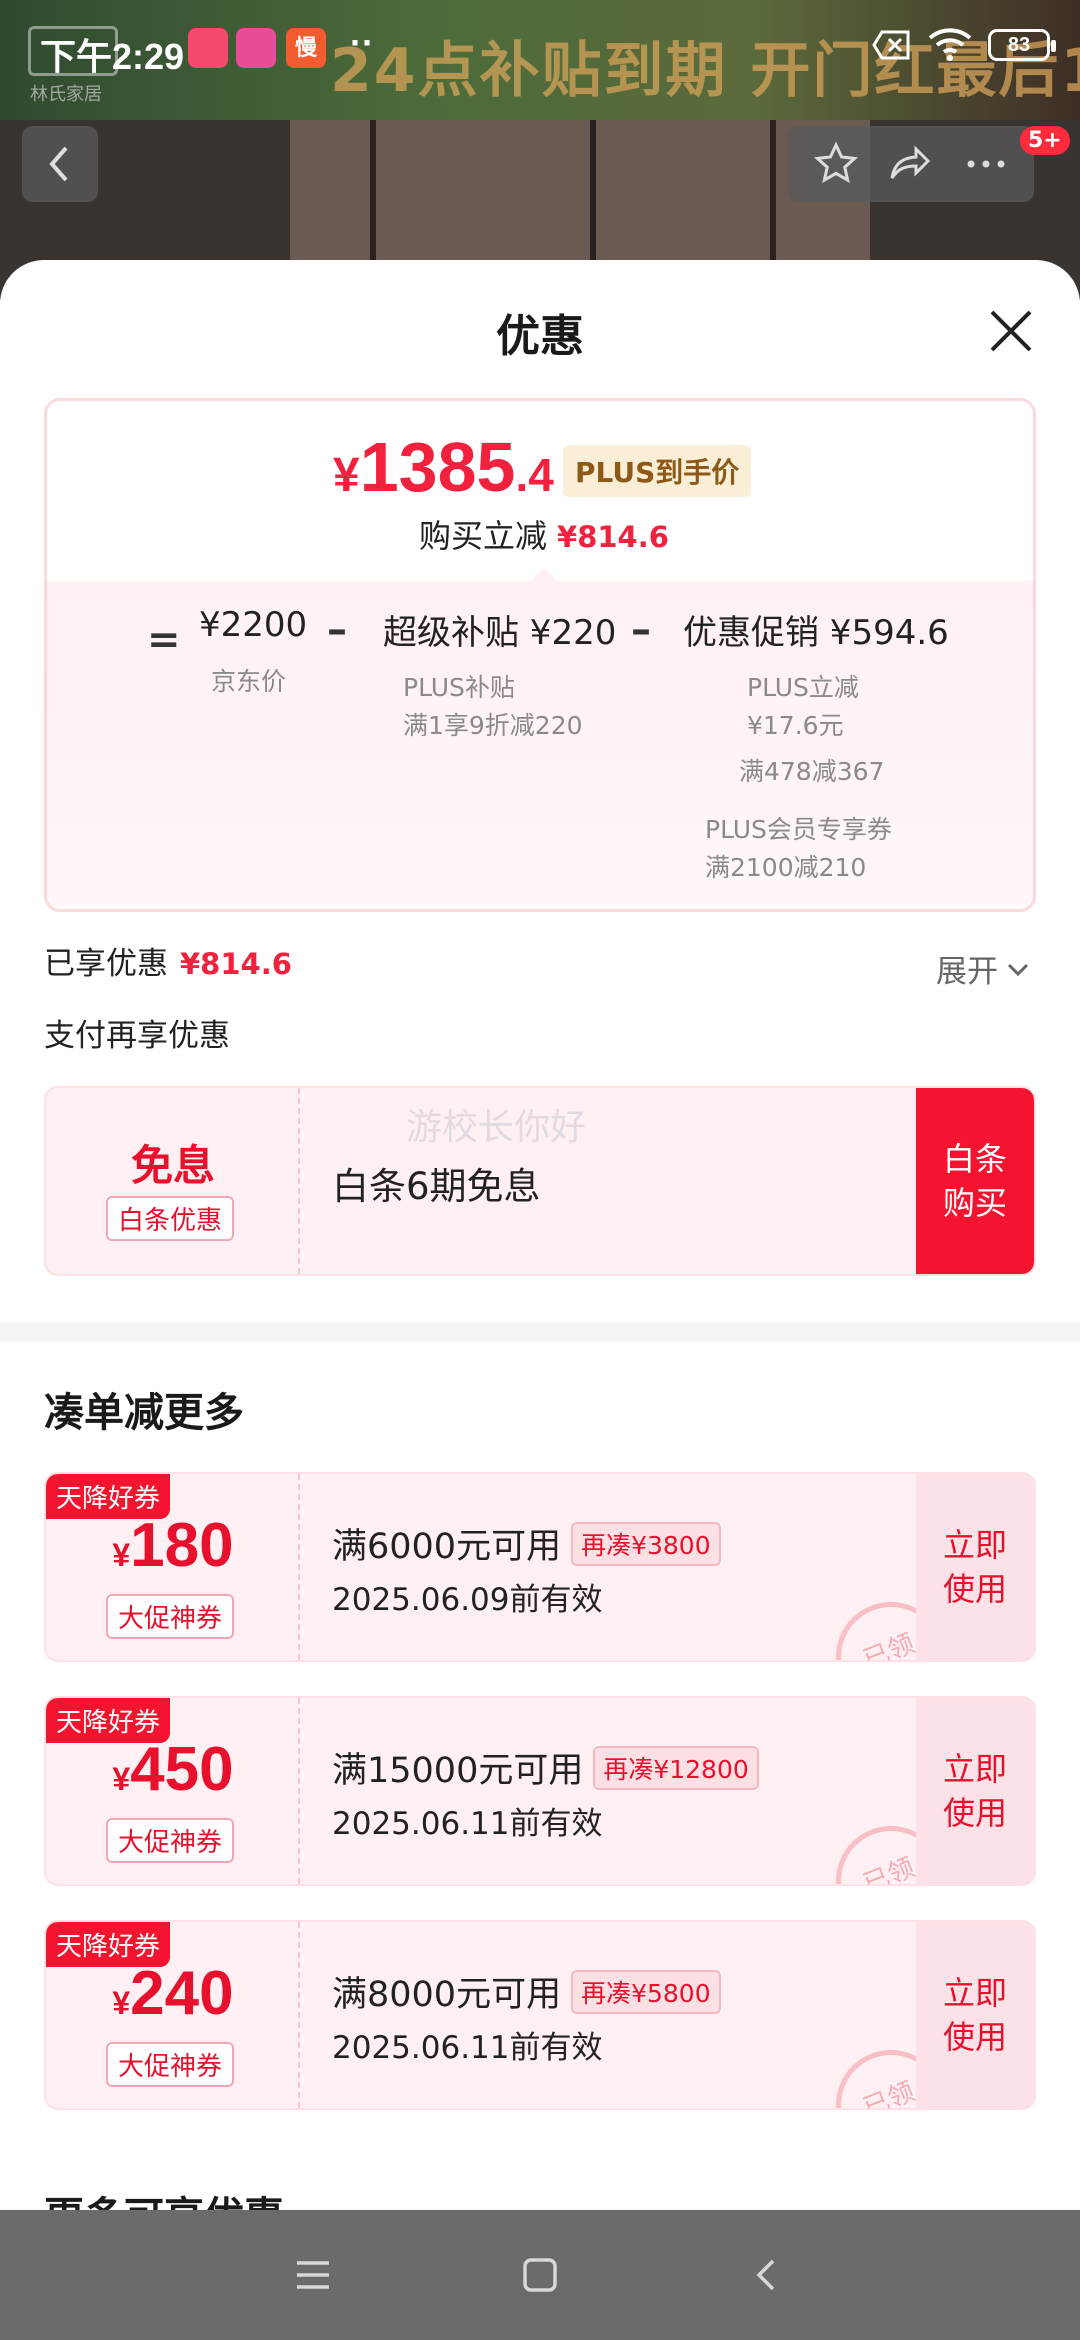  I want to click on home-icon, so click(540, 2275).